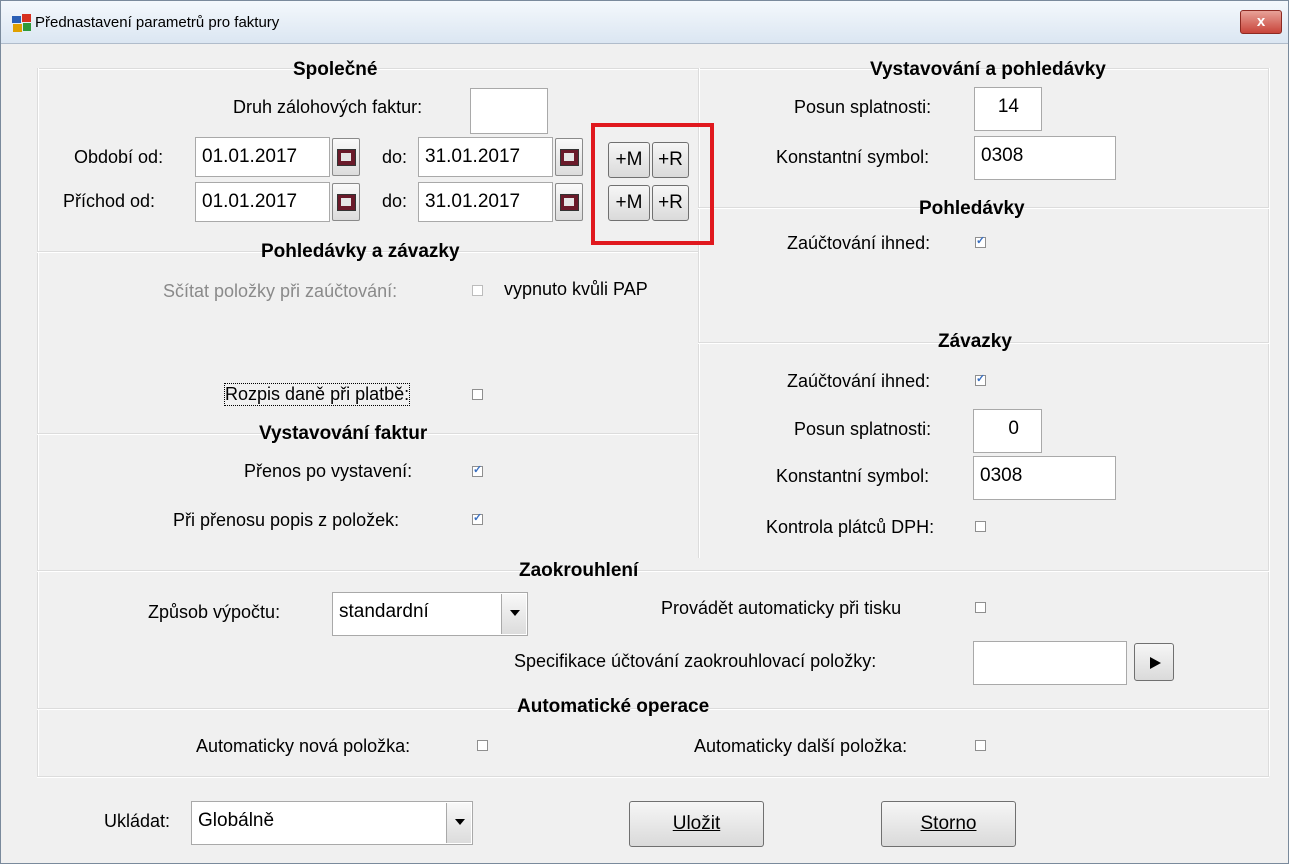 The width and height of the screenshot is (1289, 864). Describe the element at coordinates (477, 290) in the screenshot. I see `scitat-checkbox` at that location.